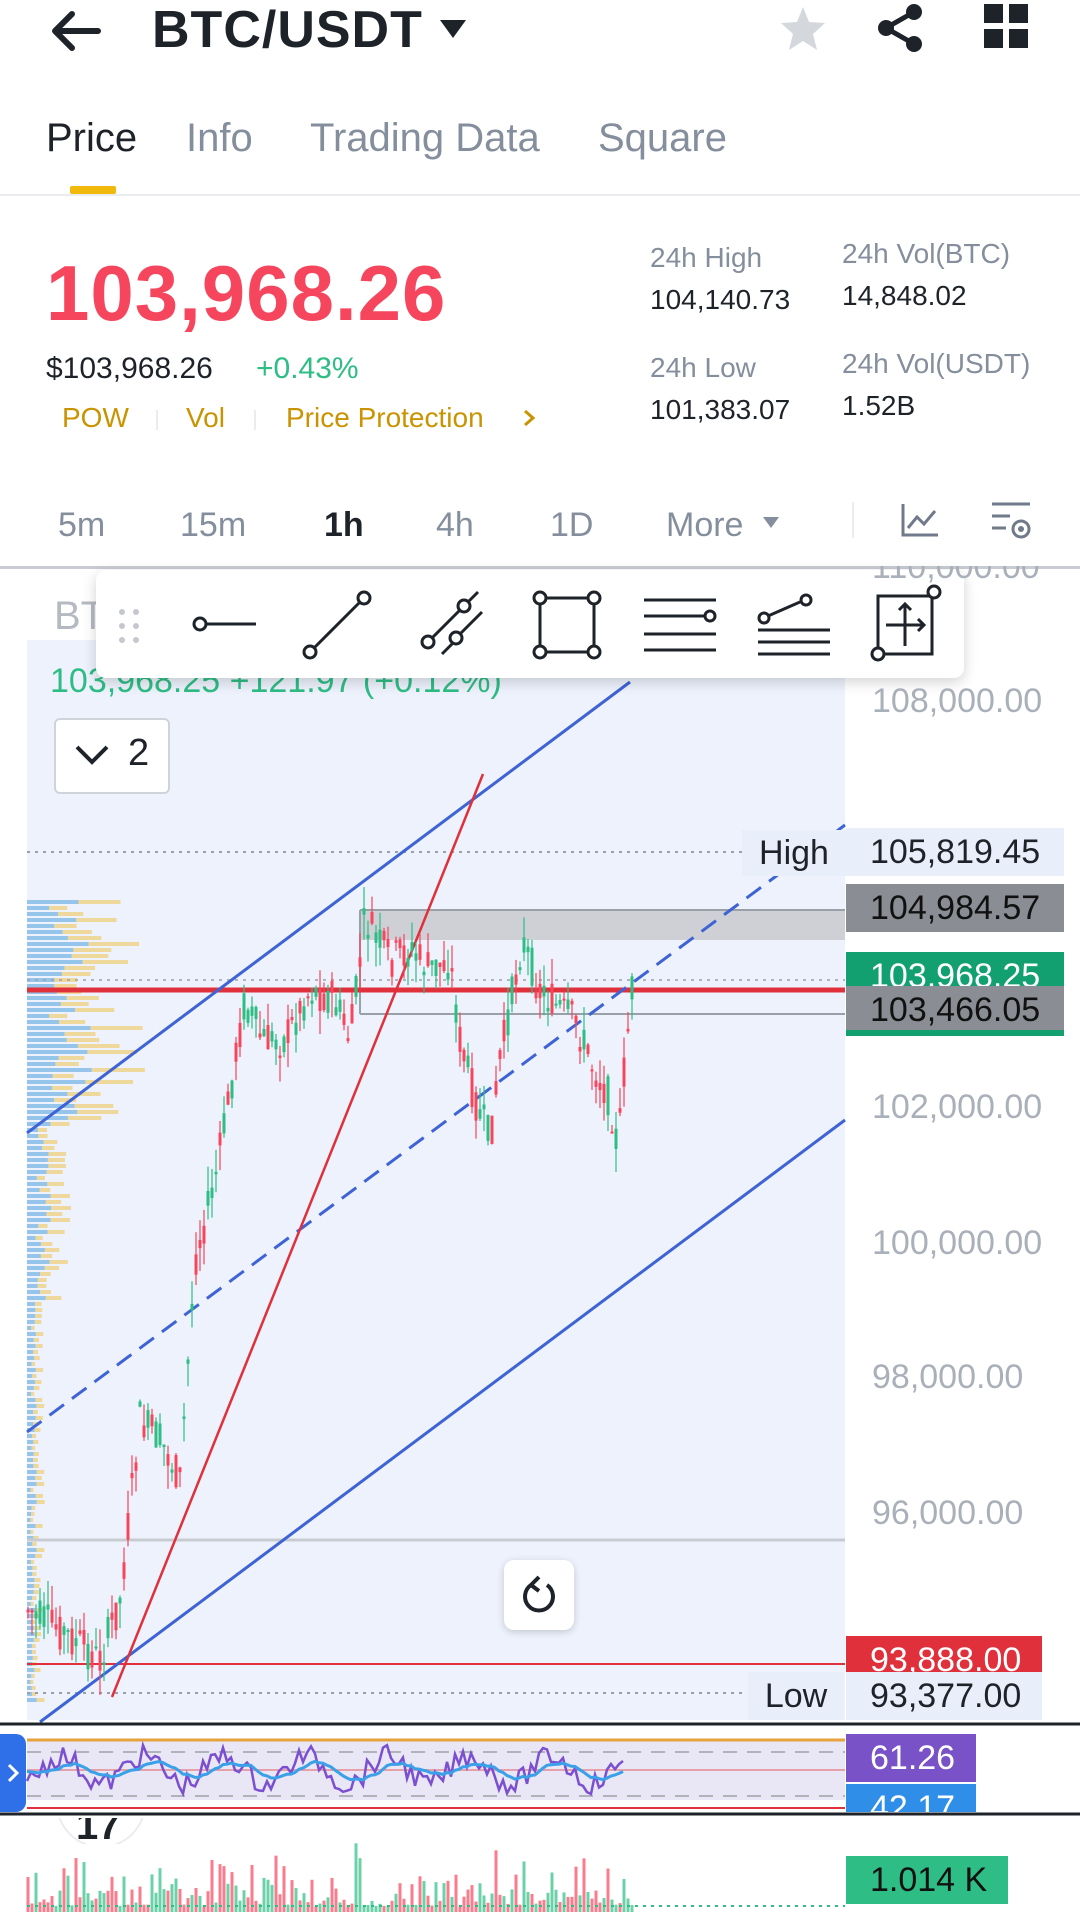 The height and width of the screenshot is (1922, 1080). What do you see at coordinates (337, 625) in the screenshot?
I see `trend-line-tool-icon` at bounding box center [337, 625].